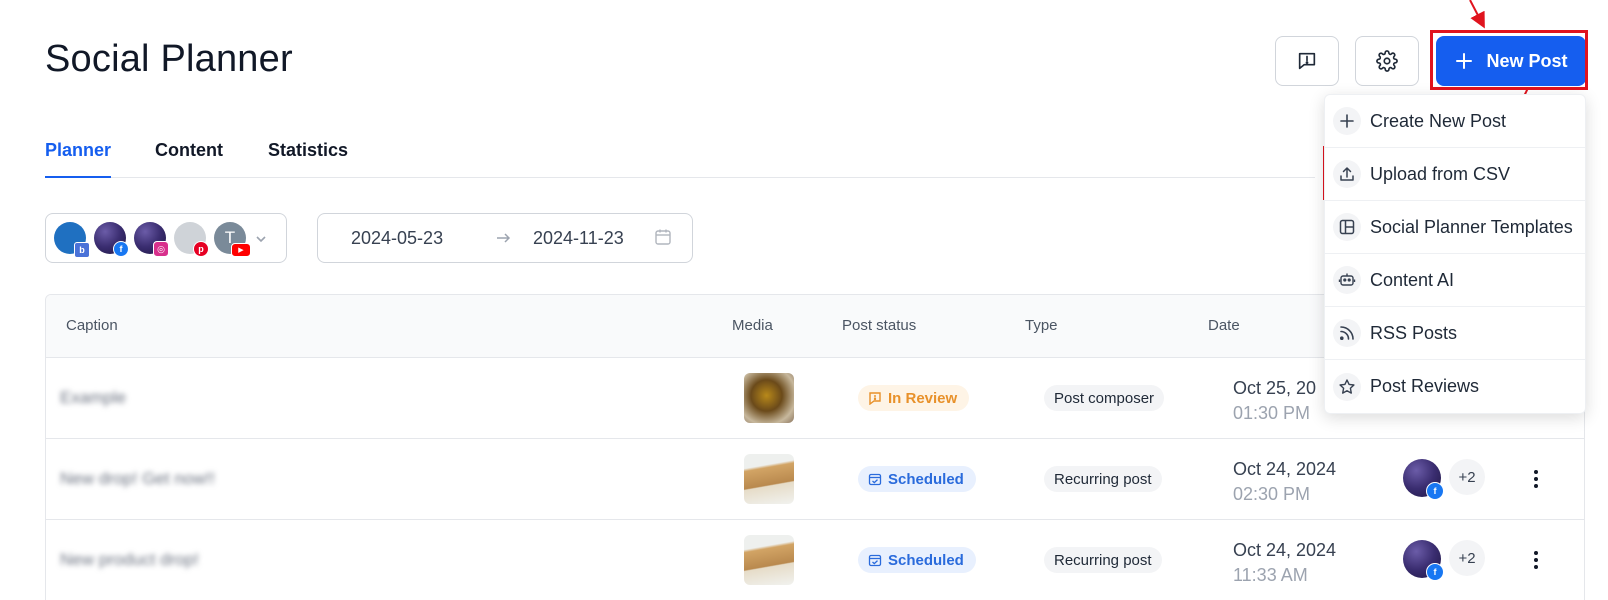 The height and width of the screenshot is (600, 1608). What do you see at coordinates (1347, 280) in the screenshot?
I see `robot-icon` at bounding box center [1347, 280].